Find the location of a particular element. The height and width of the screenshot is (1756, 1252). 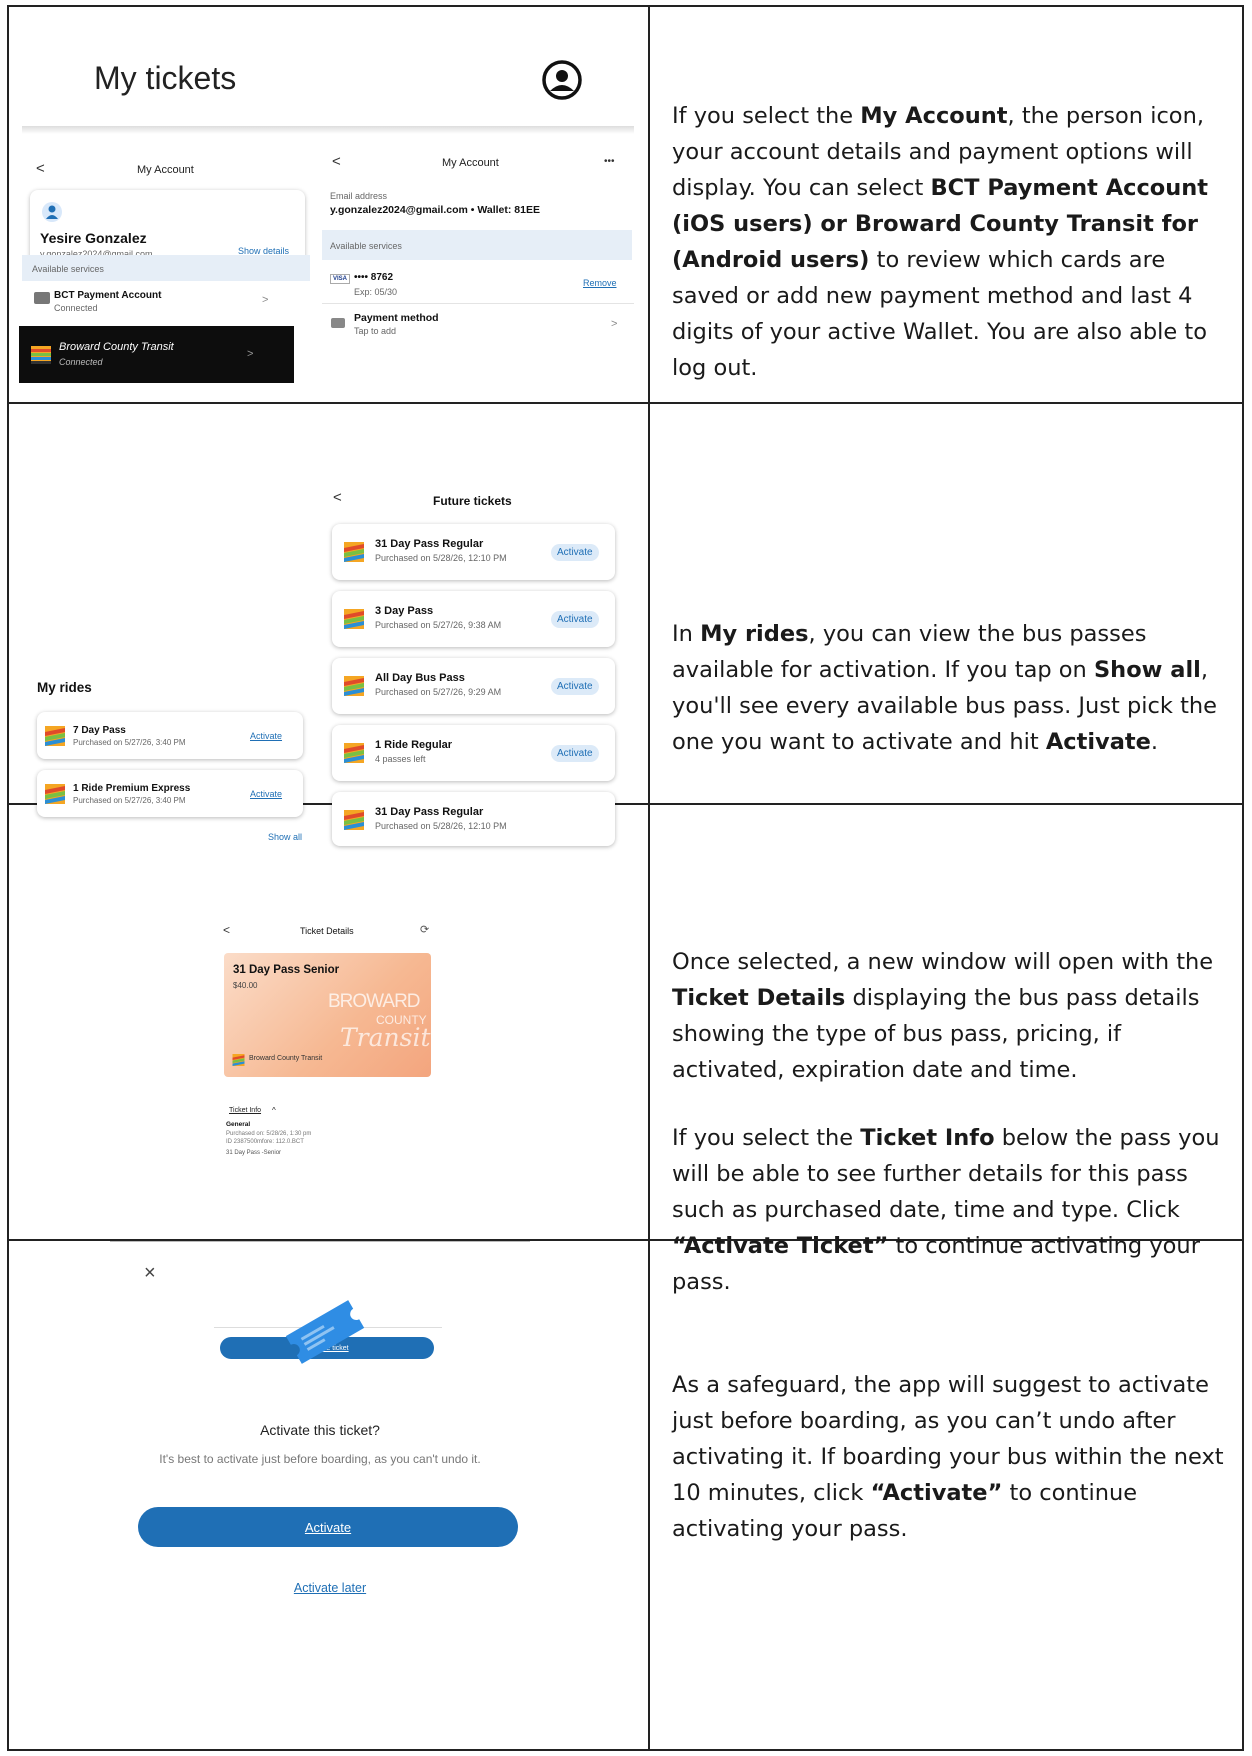

card-icon is located at coordinates (338, 323).